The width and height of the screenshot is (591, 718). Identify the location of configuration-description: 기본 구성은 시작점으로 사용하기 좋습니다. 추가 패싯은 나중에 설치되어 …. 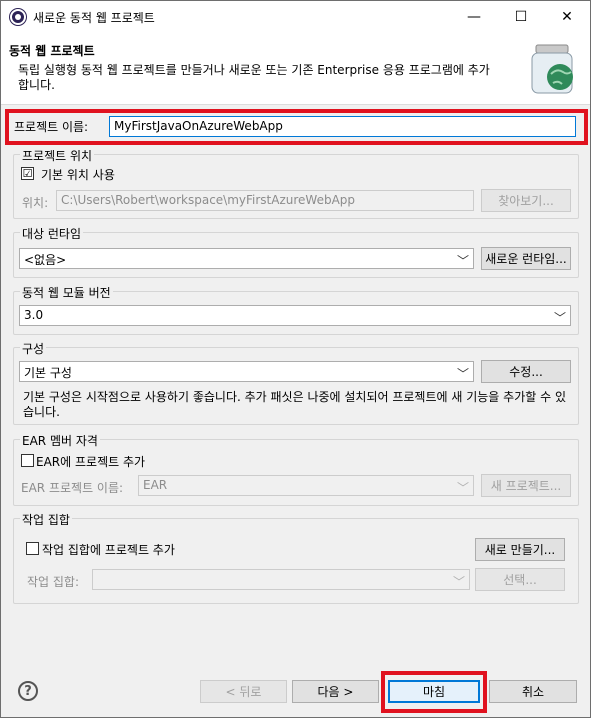
(294, 404).